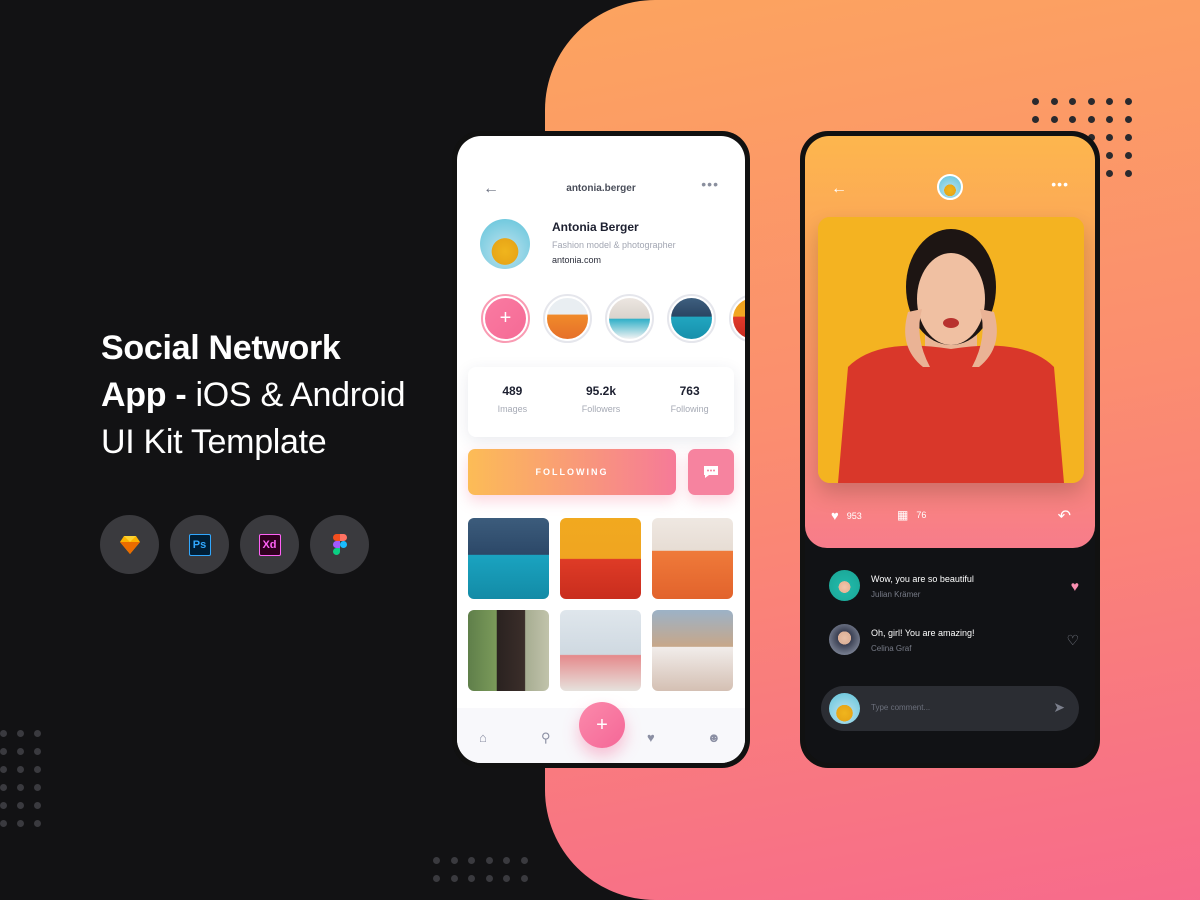 This screenshot has height=900, width=1200. What do you see at coordinates (903, 515) in the screenshot?
I see `comment-icon: ▦` at bounding box center [903, 515].